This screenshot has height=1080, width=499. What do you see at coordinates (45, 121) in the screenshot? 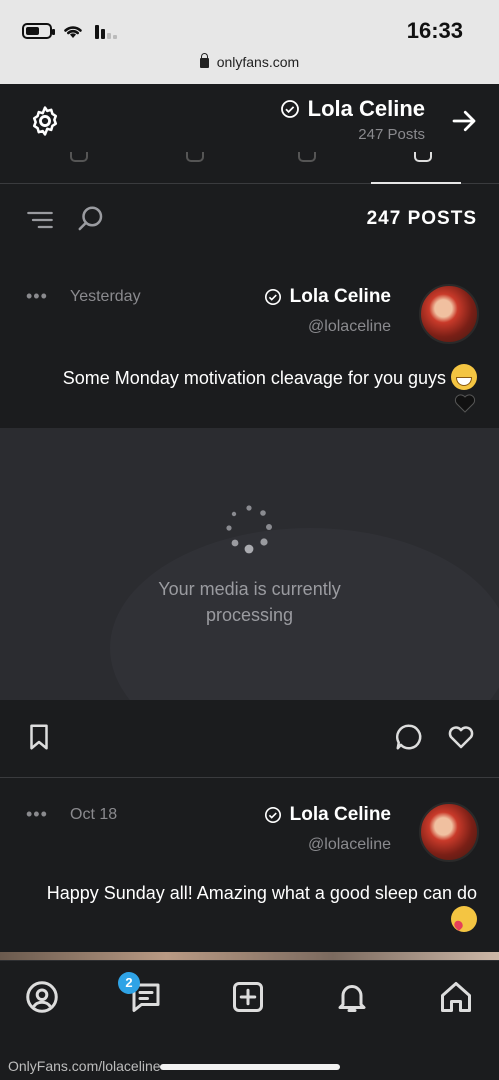
I see `settings-gear-icon` at bounding box center [45, 121].